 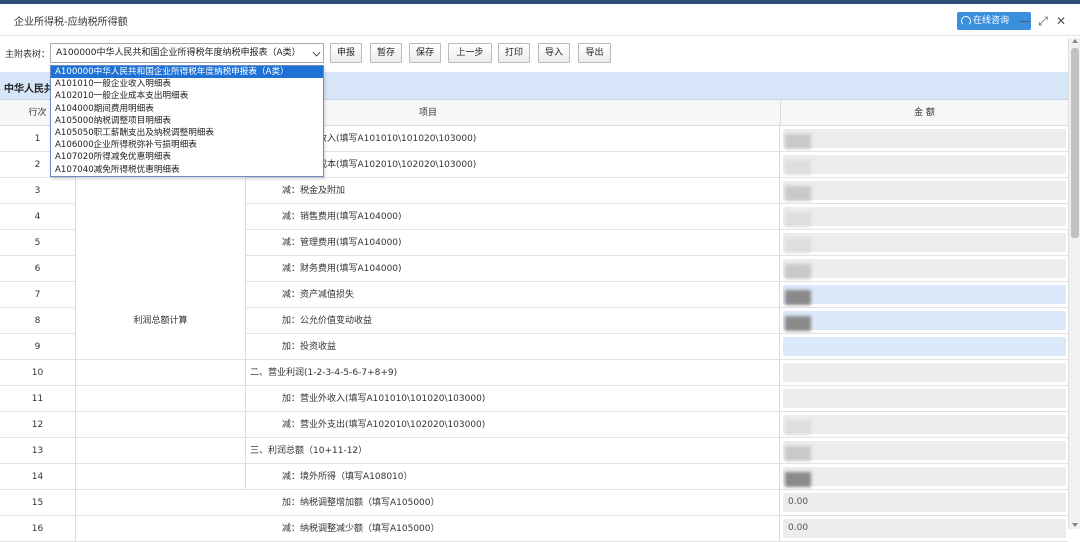 I want to click on dropdown-option: A100000中华人民共和国企业所得税年度纳税申报表（A类）, so click(x=187, y=72).